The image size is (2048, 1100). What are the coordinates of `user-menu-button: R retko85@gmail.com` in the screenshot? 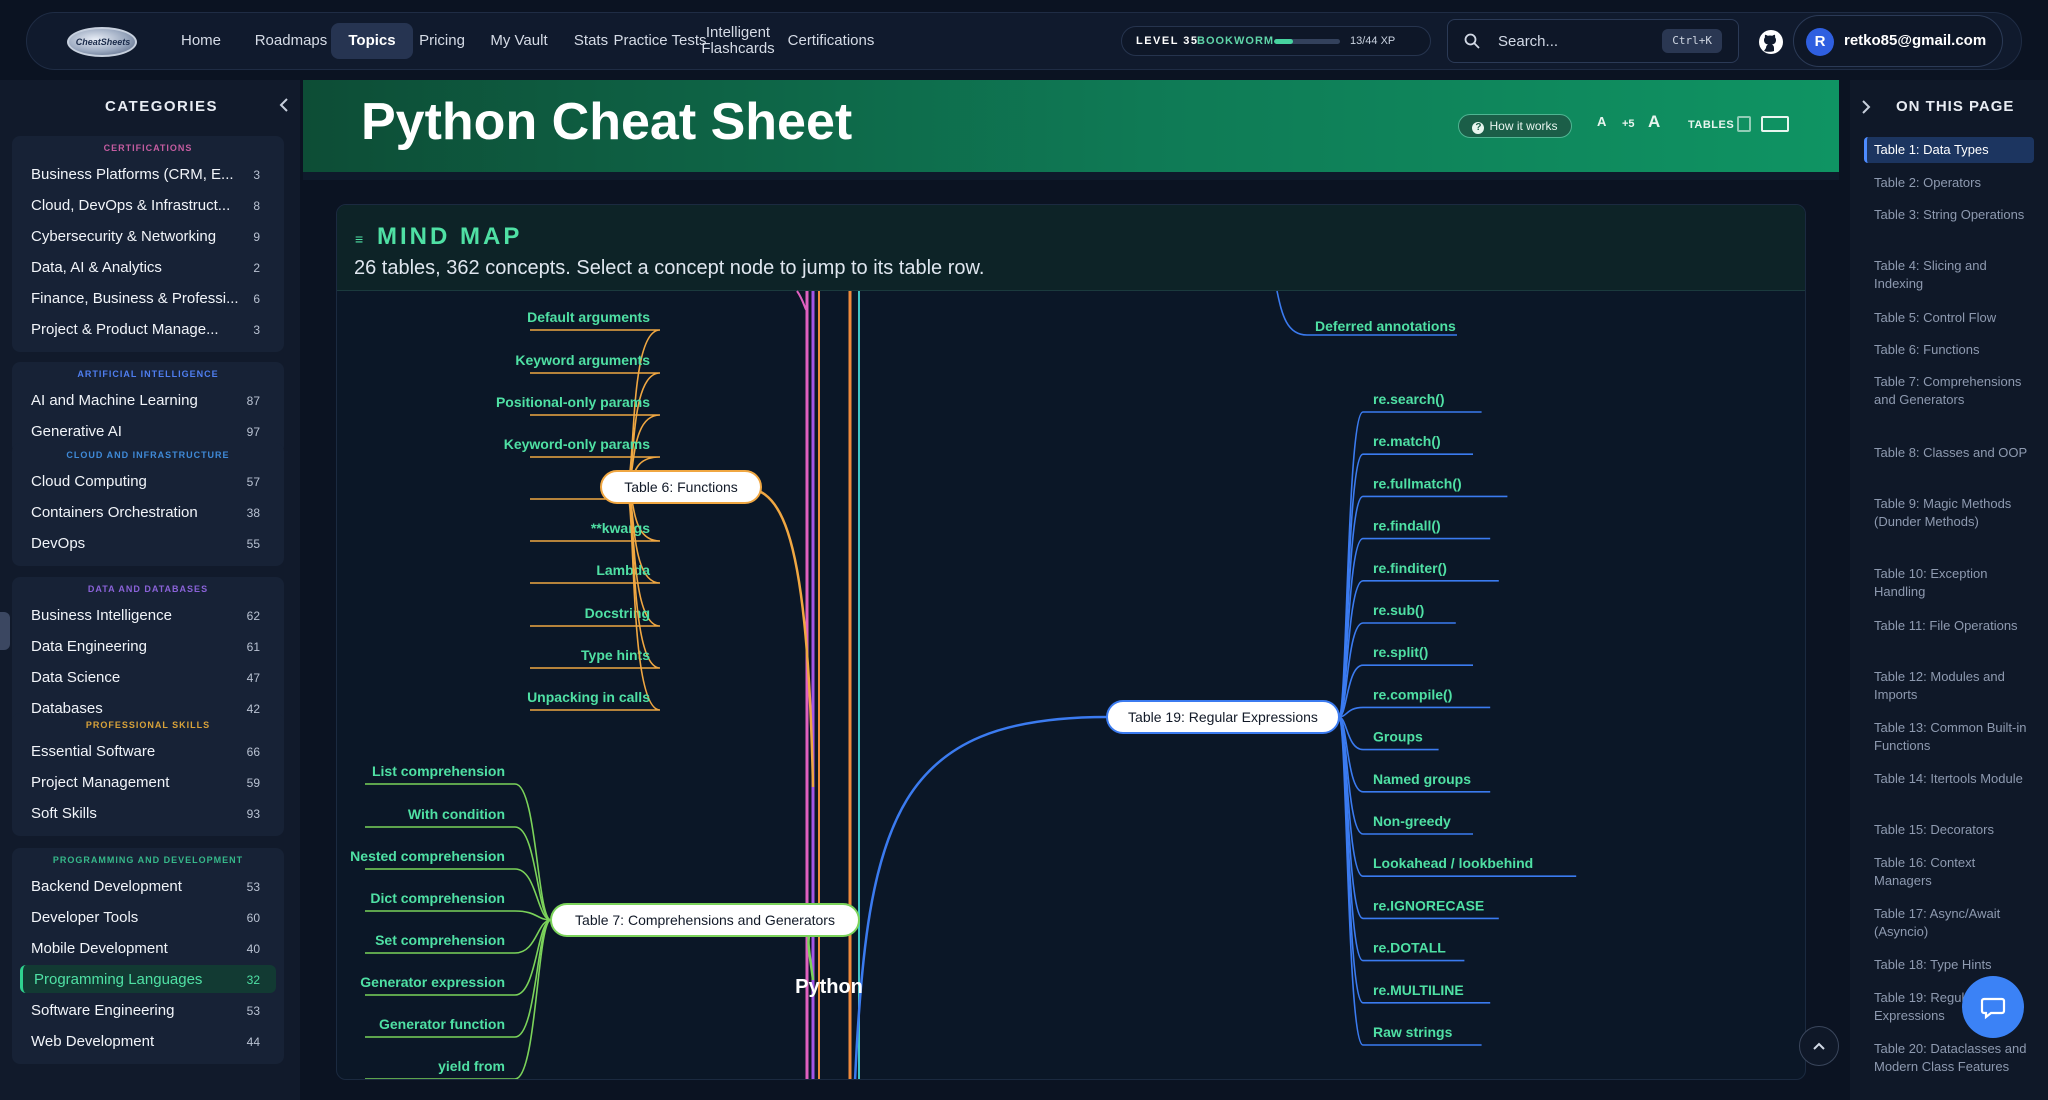 It's located at (1898, 41).